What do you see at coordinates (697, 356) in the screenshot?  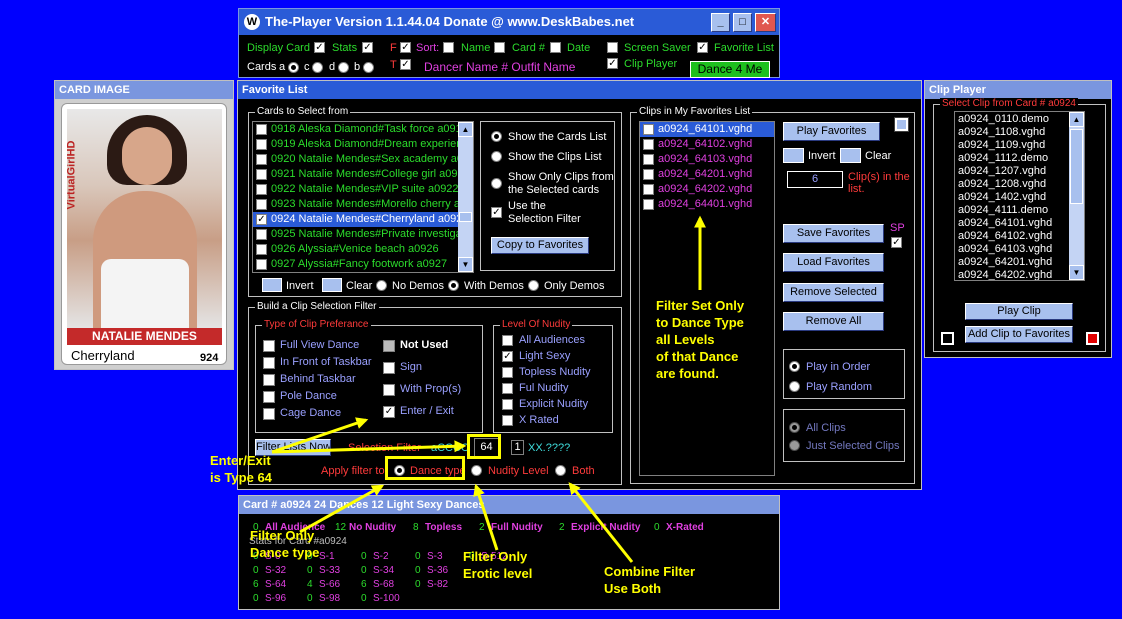 I see `annotation-line: of that Dance` at bounding box center [697, 356].